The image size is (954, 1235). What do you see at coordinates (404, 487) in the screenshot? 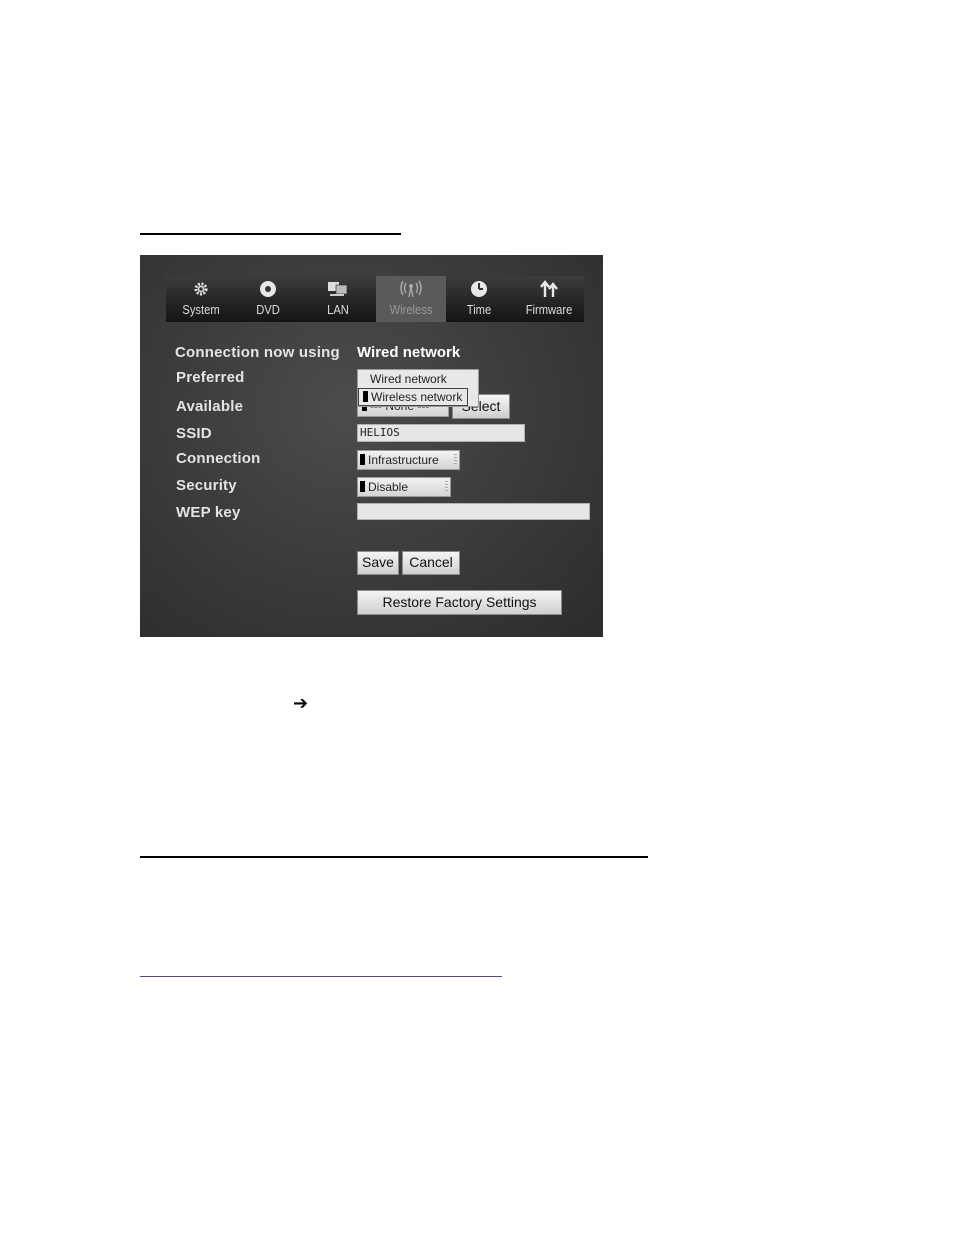
I see `security-select: Disable` at bounding box center [404, 487].